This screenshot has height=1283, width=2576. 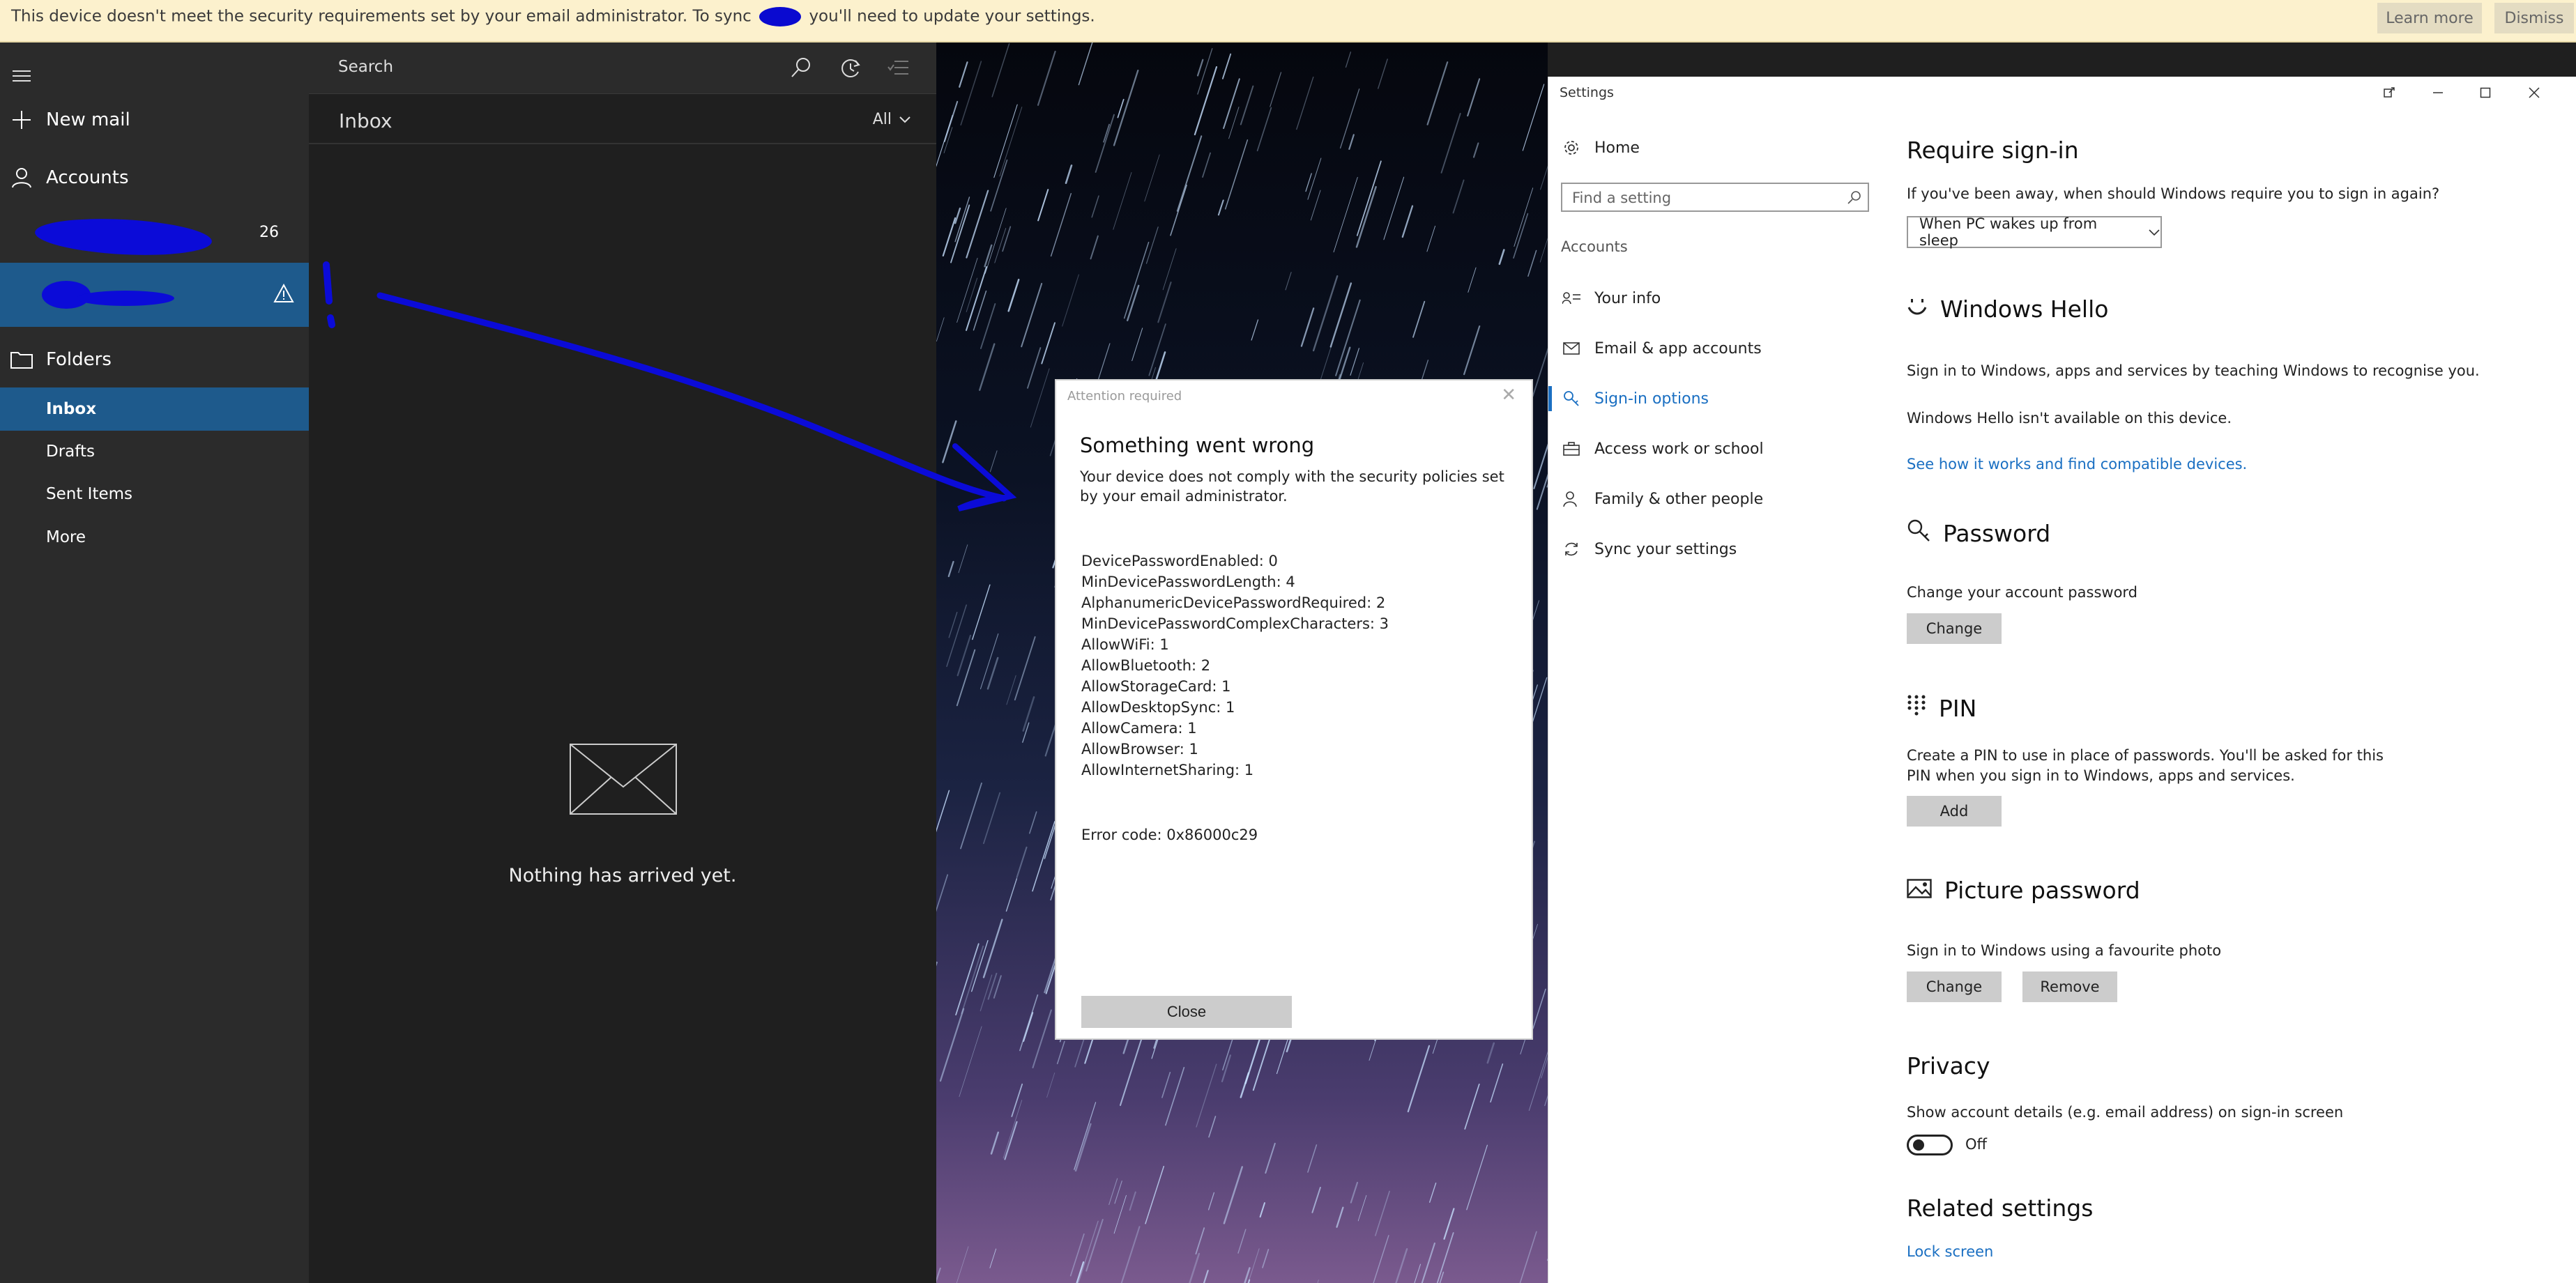 What do you see at coordinates (2008, 232) in the screenshot?
I see `require-signin-value: When PC wakes up from sleep` at bounding box center [2008, 232].